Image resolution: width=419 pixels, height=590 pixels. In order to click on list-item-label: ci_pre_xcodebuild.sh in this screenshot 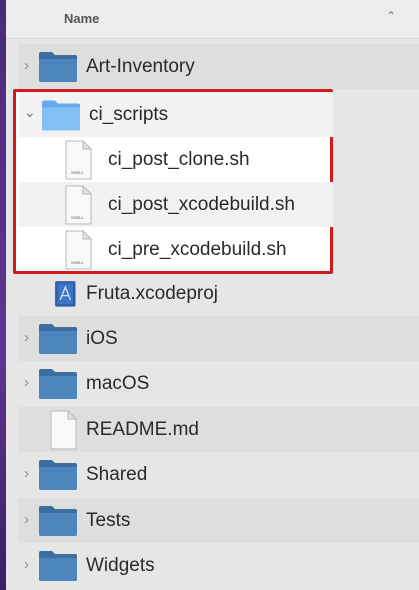, I will do `click(197, 249)`.